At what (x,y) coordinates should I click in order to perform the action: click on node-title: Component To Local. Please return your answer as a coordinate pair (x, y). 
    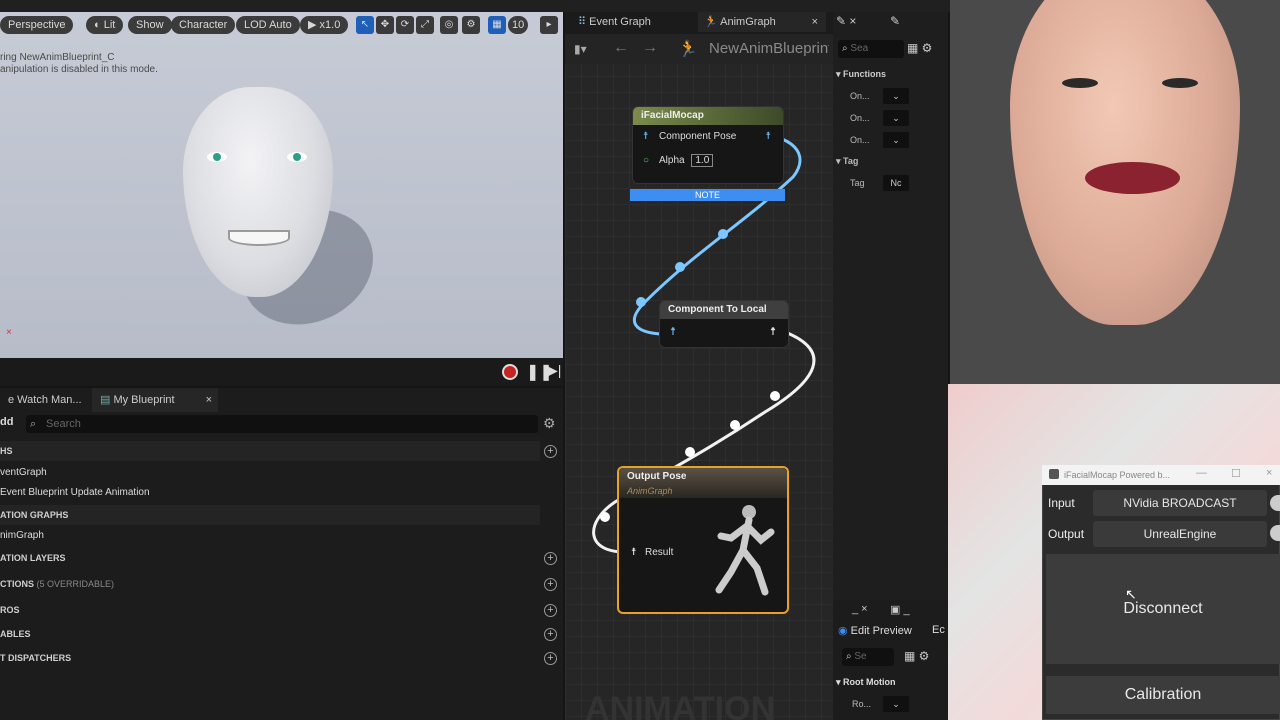
    Looking at the image, I should click on (724, 310).